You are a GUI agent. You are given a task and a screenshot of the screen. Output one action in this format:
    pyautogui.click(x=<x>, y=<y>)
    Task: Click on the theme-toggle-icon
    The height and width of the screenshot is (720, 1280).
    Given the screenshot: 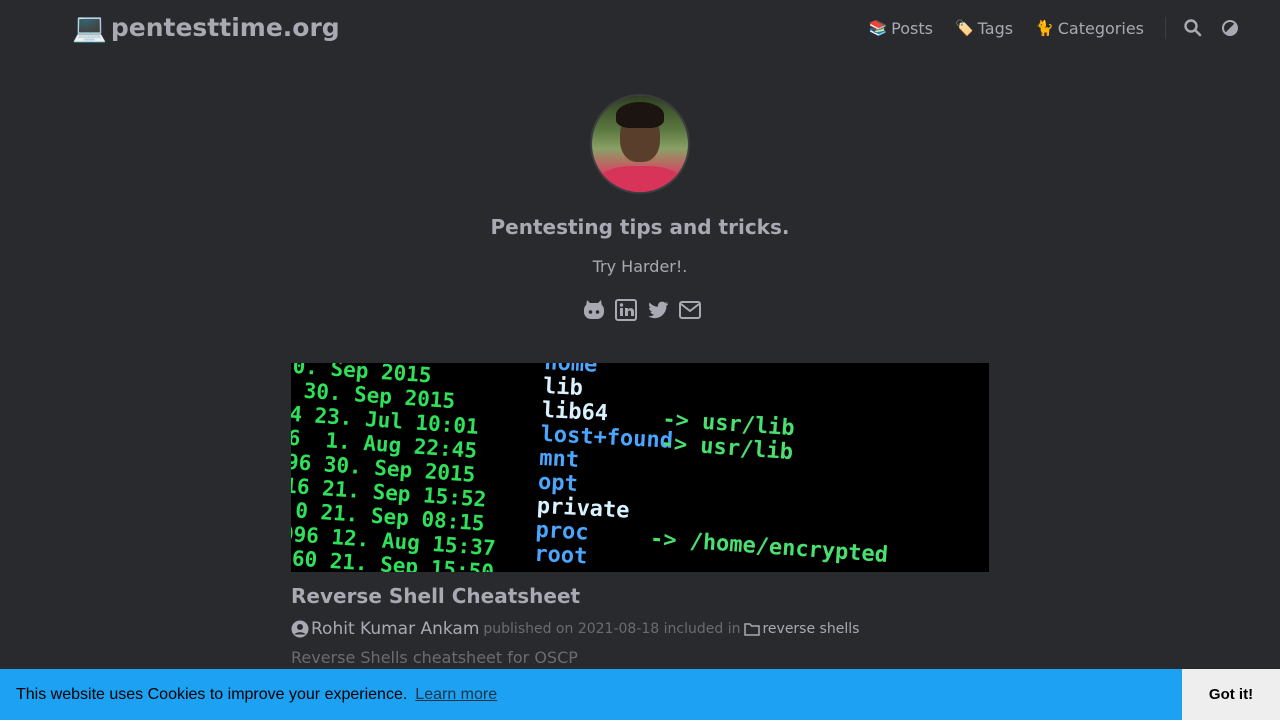 What is the action you would take?
    pyautogui.click(x=1230, y=28)
    